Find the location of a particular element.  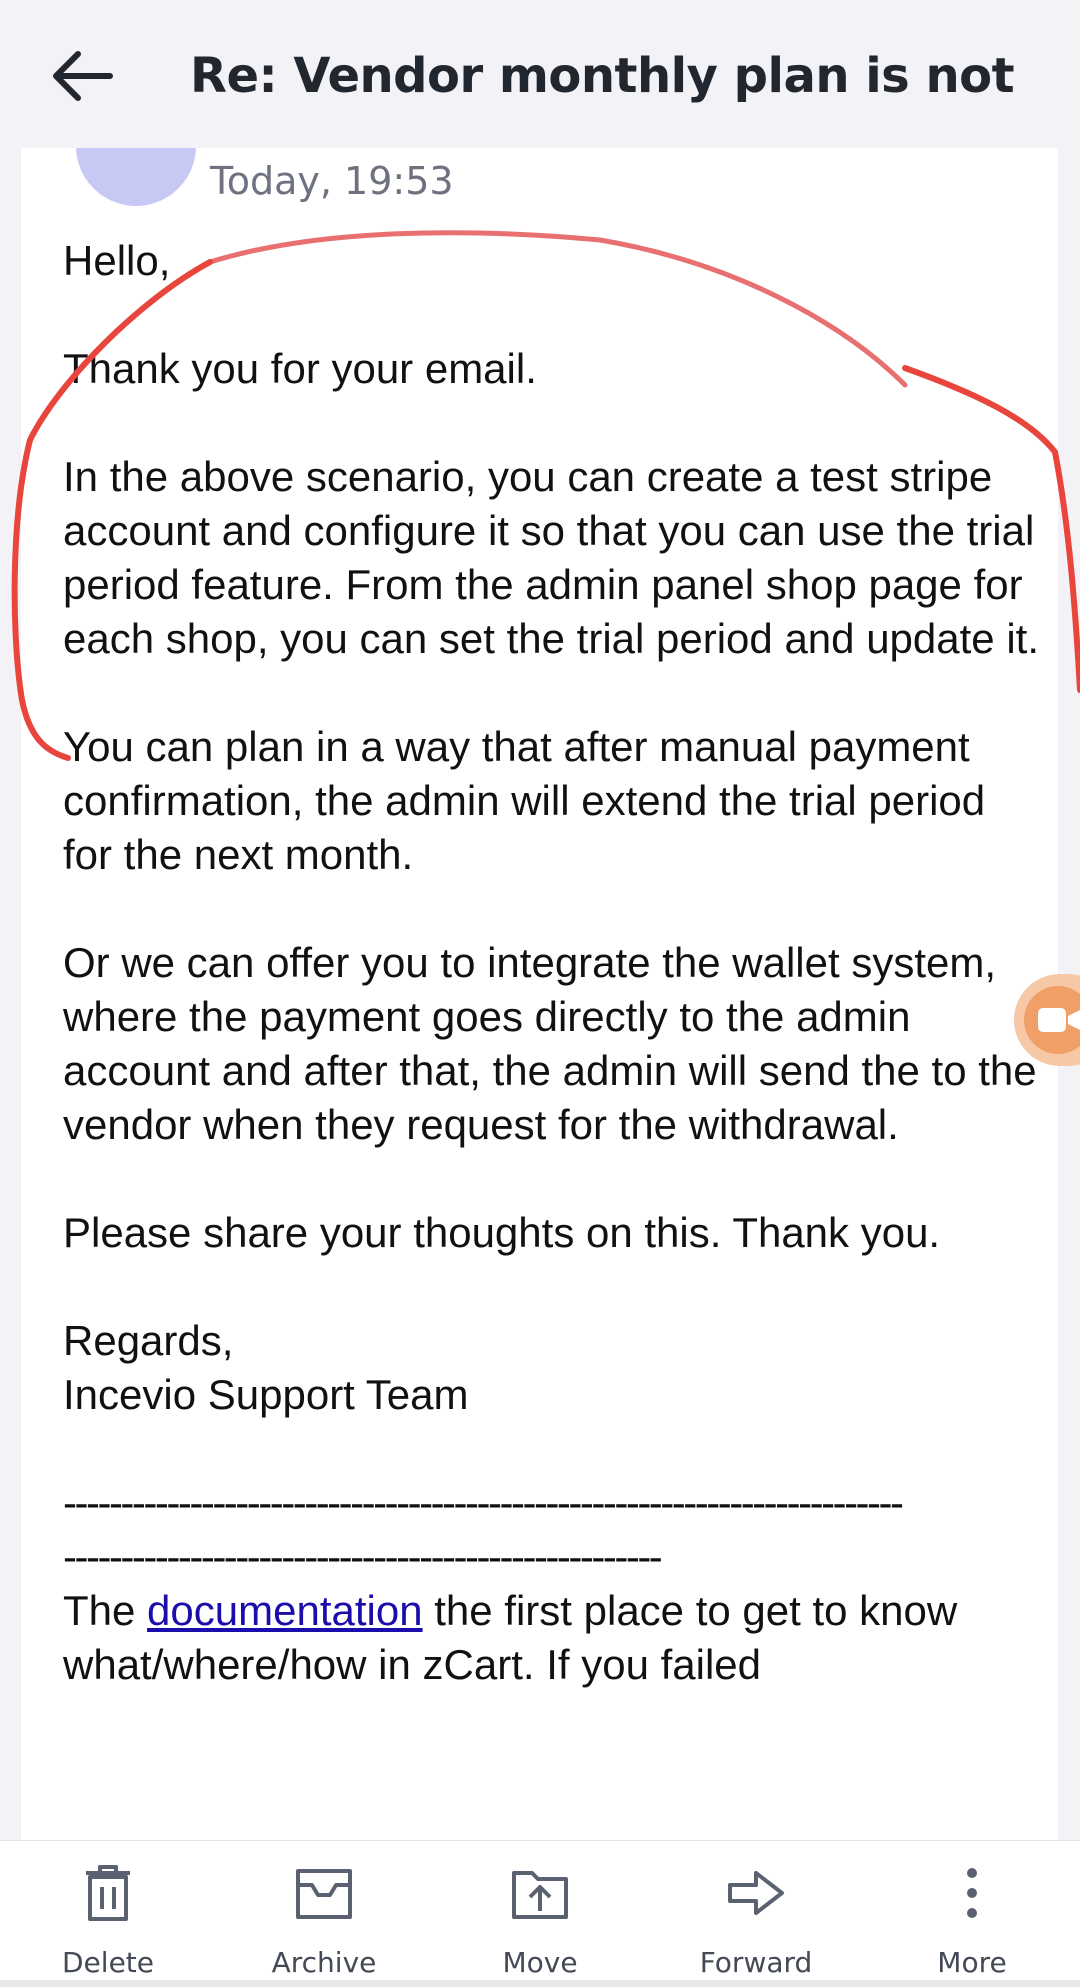

forward-button: Forward is located at coordinates (756, 1914).